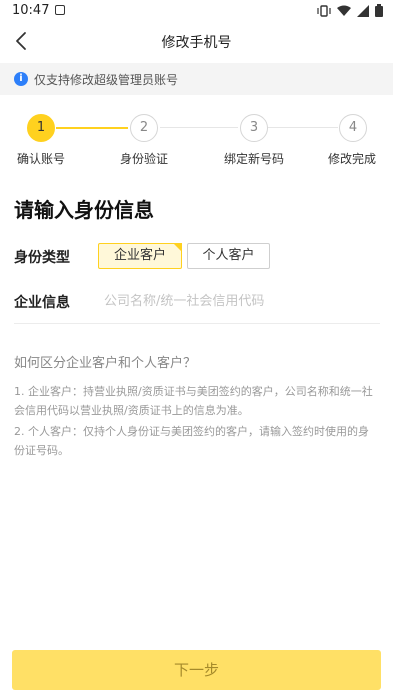 Image resolution: width=393 pixels, height=700 pixels. Describe the element at coordinates (42, 258) in the screenshot. I see `identity-type-label: 身份类型` at that location.